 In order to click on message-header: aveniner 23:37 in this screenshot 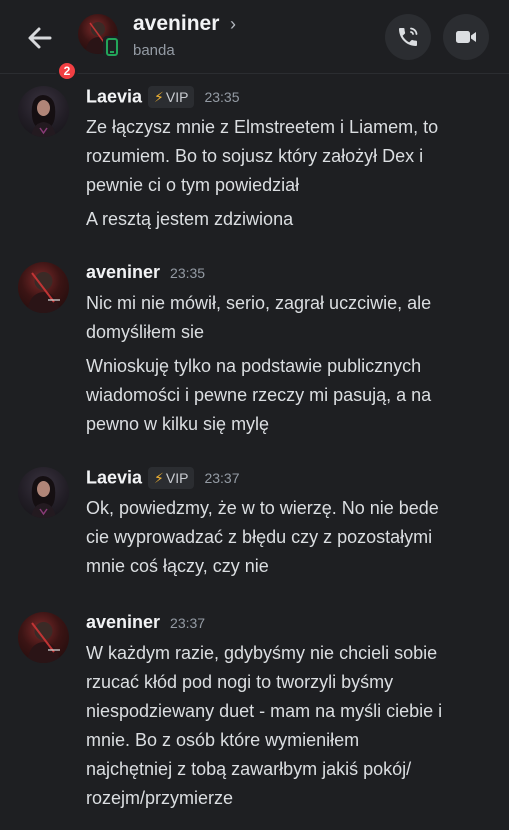, I will do `click(145, 625)`.